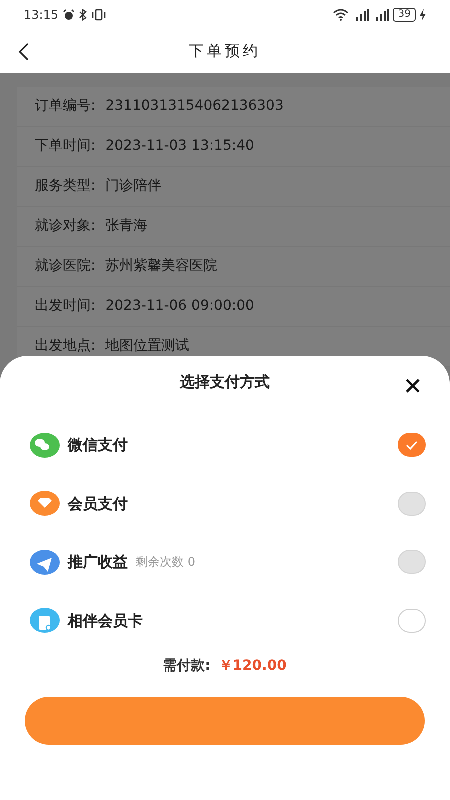  Describe the element at coordinates (162, 266) in the screenshot. I see `field-value: 苏州紫馨美容医院` at that location.